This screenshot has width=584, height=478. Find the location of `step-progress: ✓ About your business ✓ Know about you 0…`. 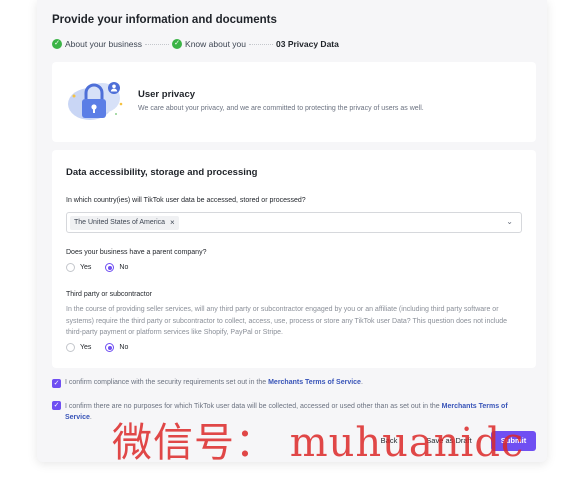

step-progress: ✓ About your business ✓ Know about you 0… is located at coordinates (195, 44).